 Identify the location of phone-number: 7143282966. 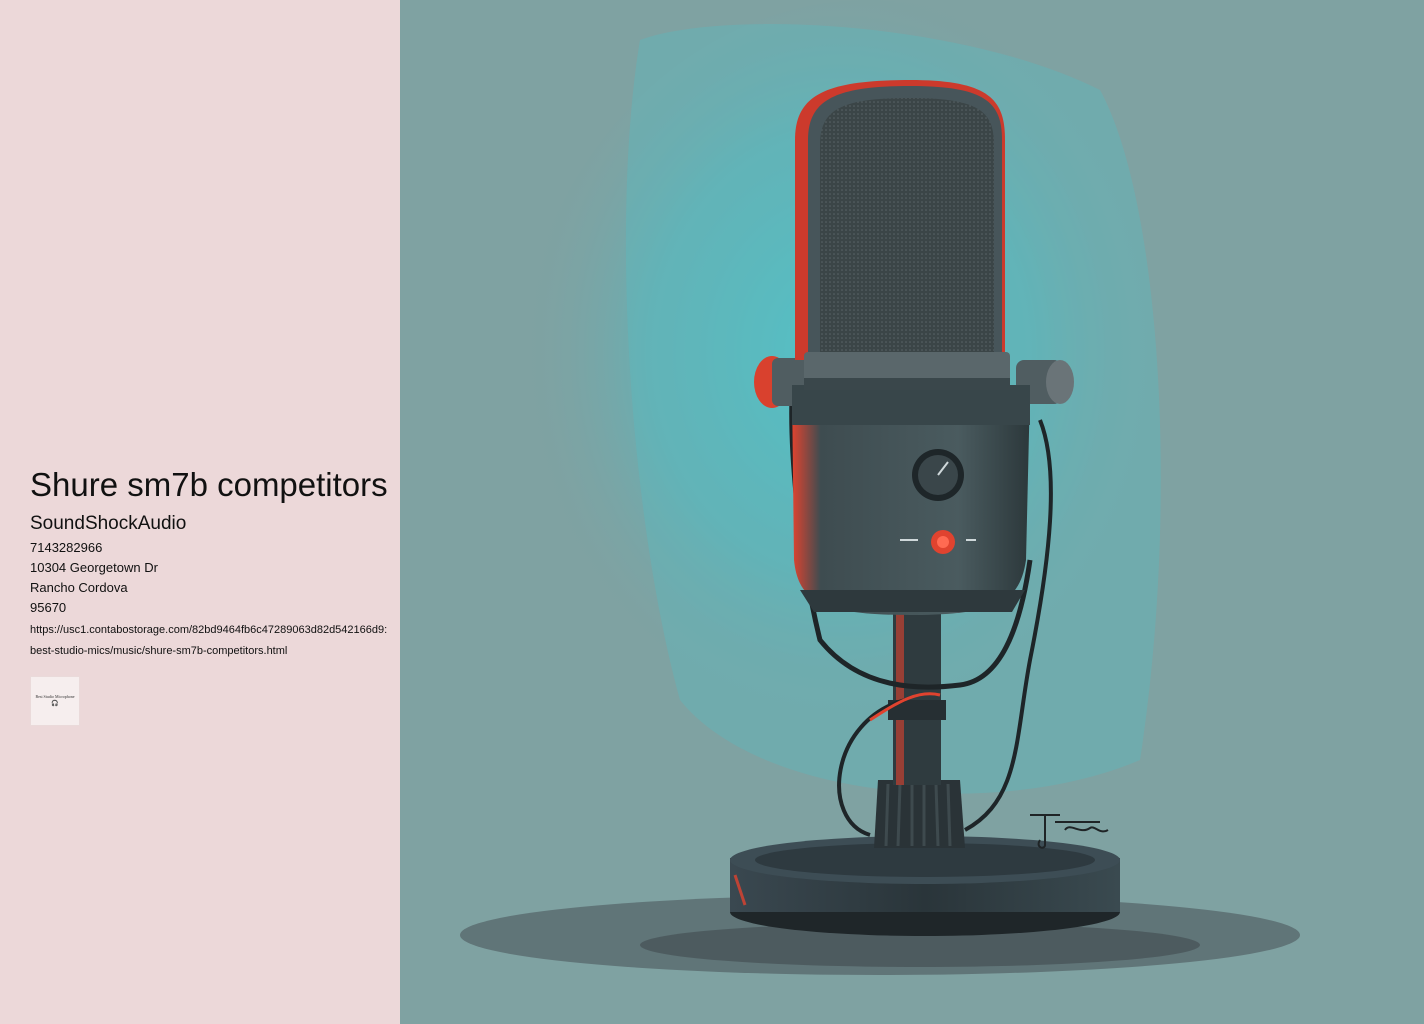
(66, 547).